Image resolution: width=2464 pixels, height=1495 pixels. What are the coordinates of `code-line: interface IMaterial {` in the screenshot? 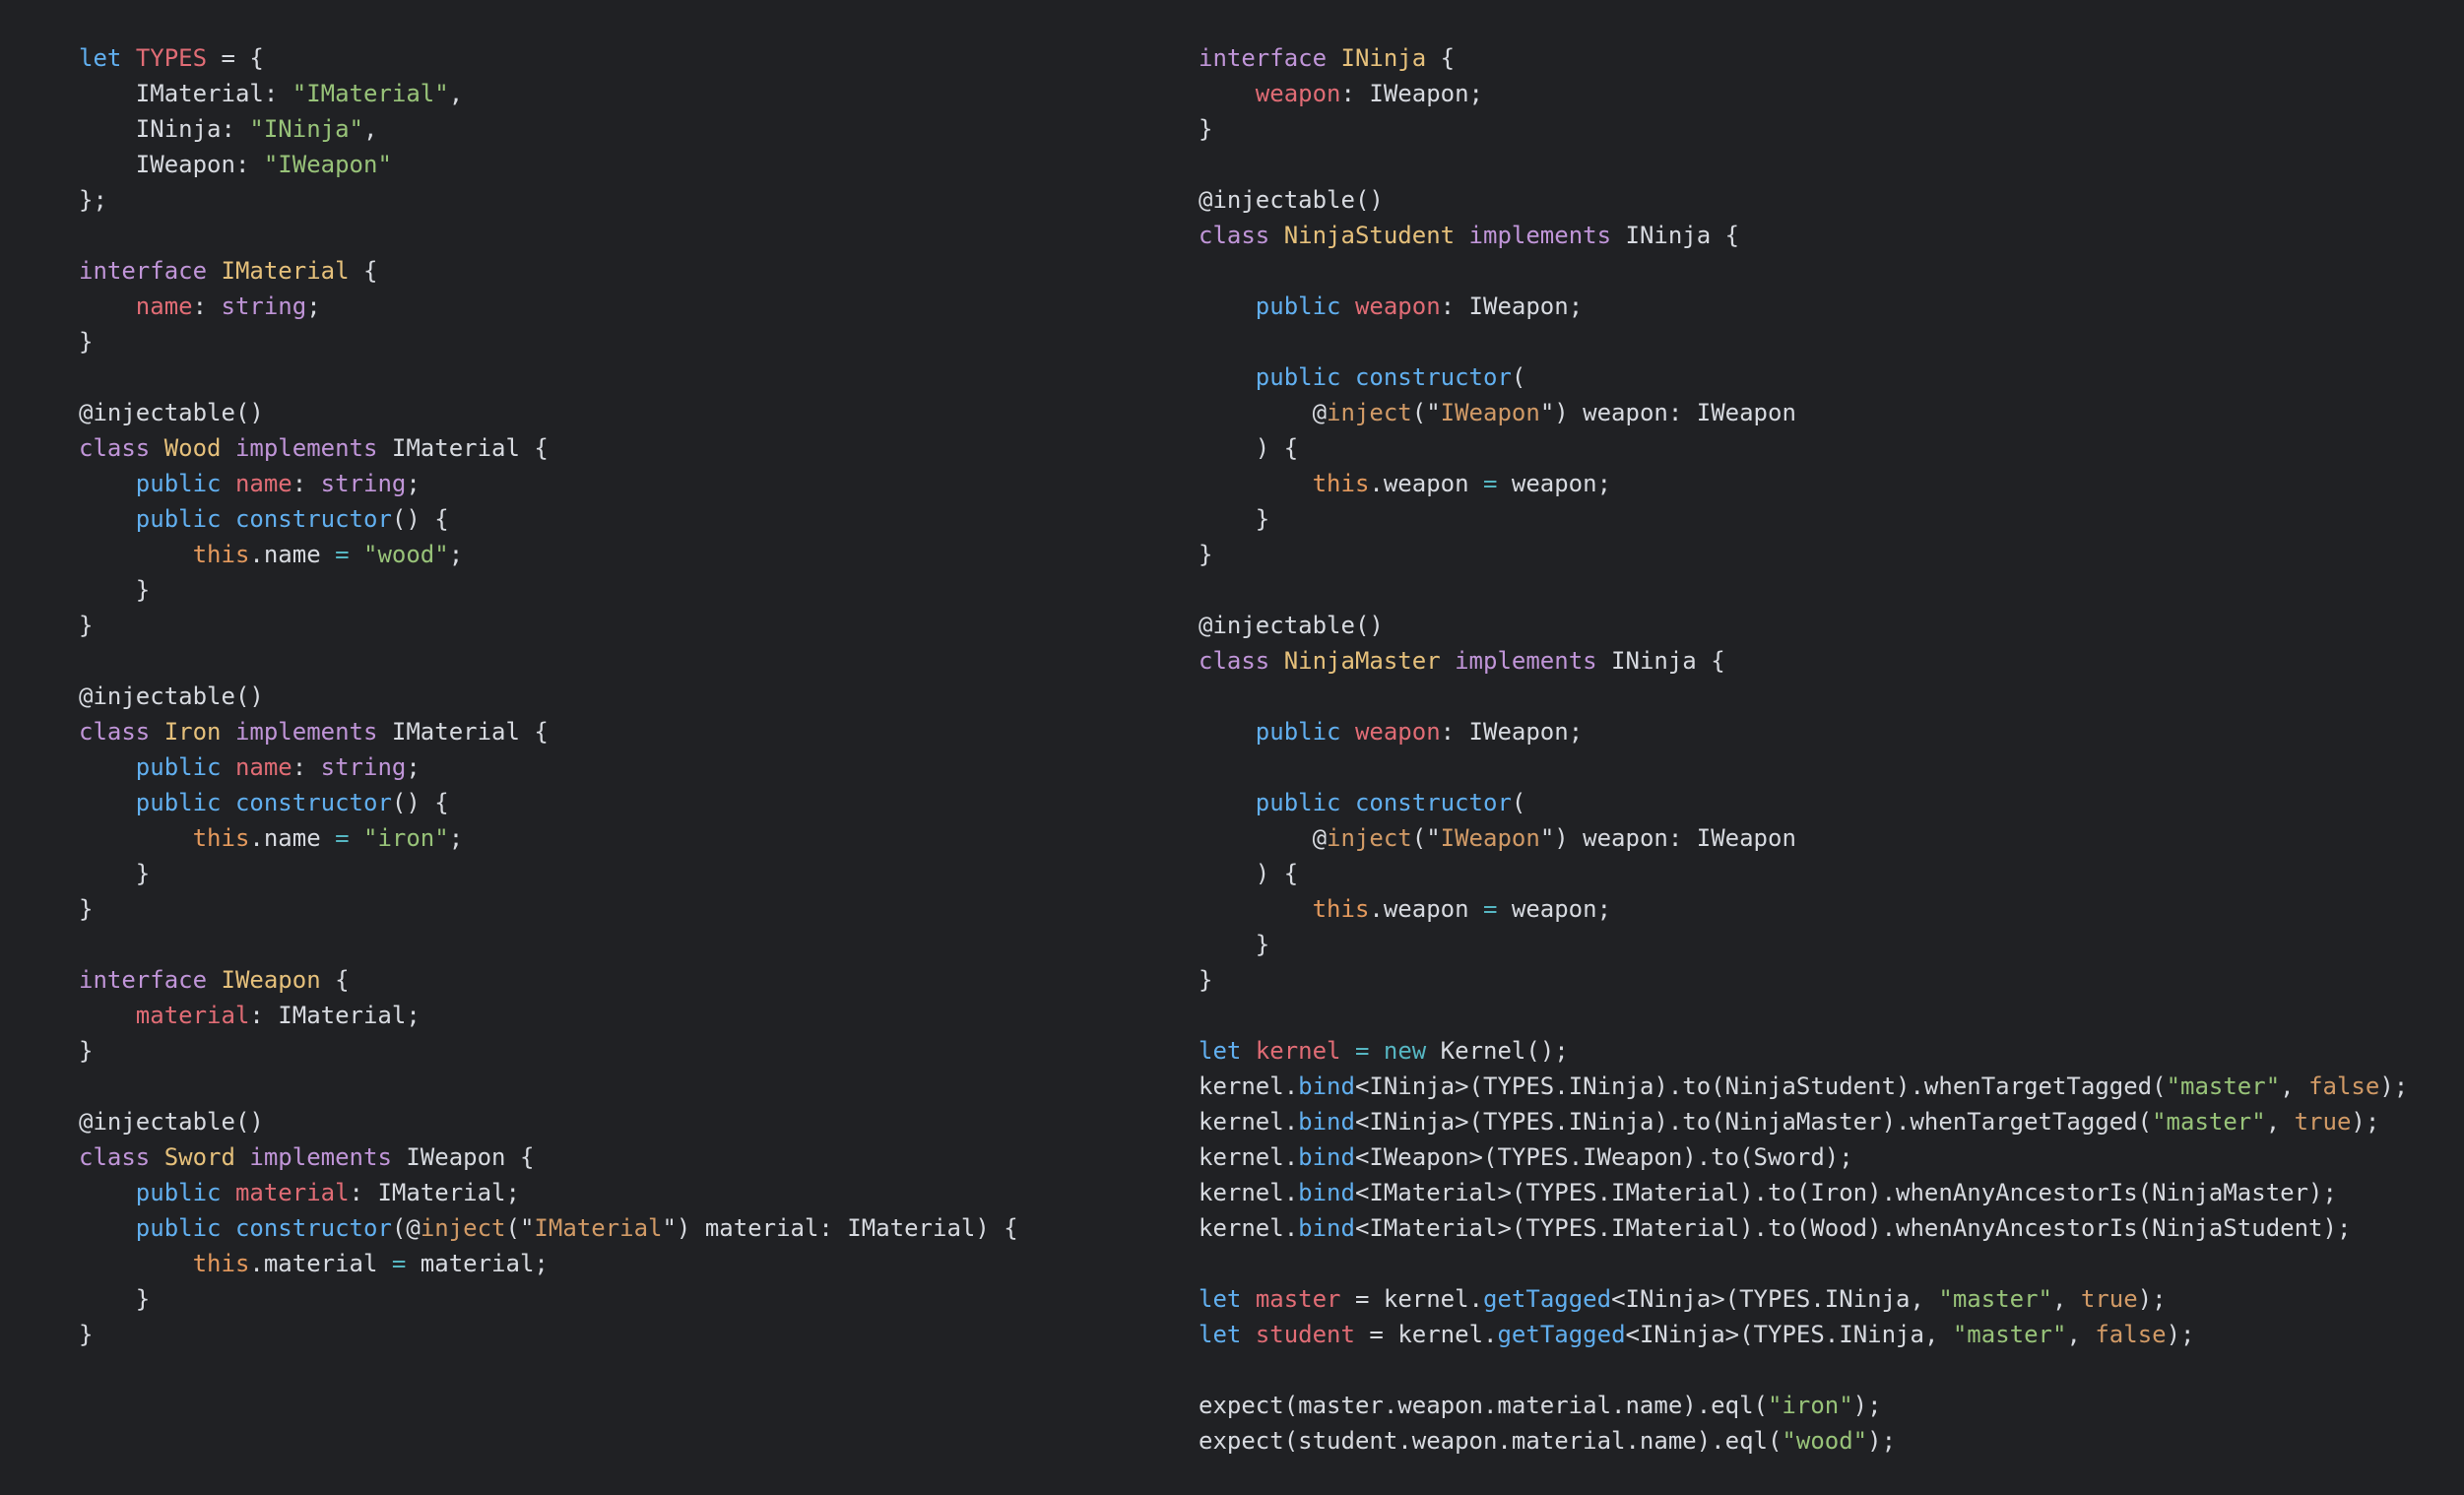 It's located at (548, 271).